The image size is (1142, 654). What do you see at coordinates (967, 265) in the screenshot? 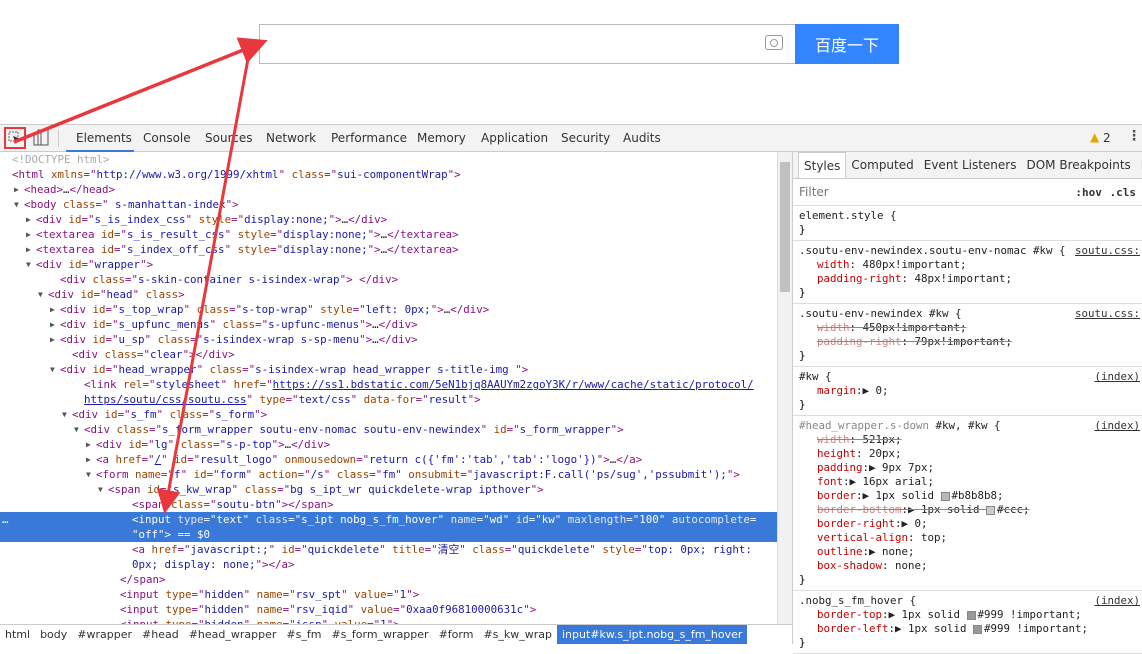
I see `style-property: width: 480px!important;` at bounding box center [967, 265].